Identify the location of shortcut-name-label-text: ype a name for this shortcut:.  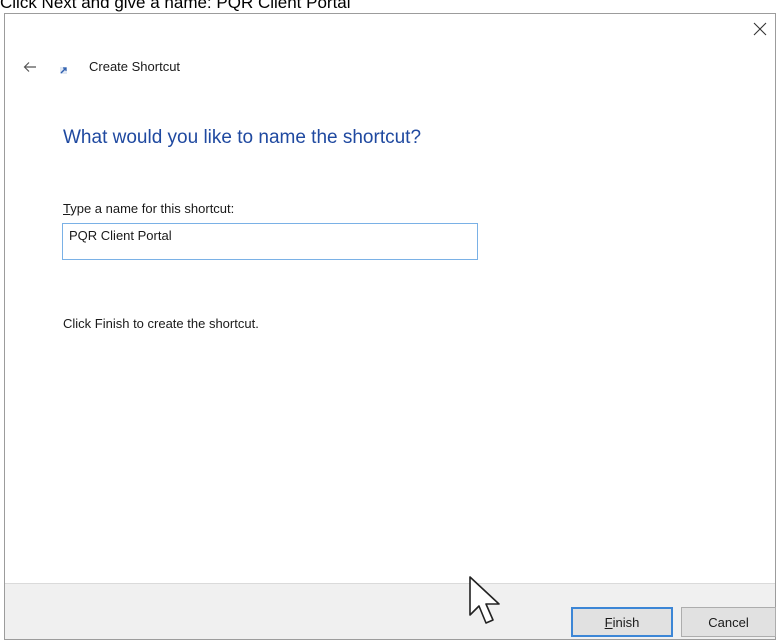
(152, 208).